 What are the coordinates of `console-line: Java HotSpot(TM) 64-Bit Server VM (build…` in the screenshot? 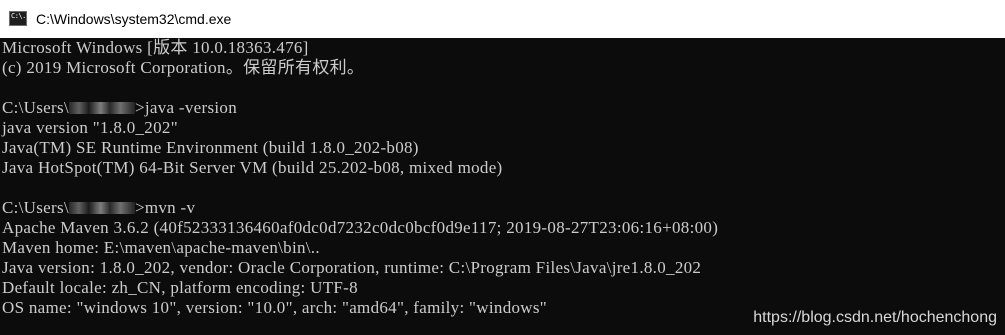 It's located at (252, 167).